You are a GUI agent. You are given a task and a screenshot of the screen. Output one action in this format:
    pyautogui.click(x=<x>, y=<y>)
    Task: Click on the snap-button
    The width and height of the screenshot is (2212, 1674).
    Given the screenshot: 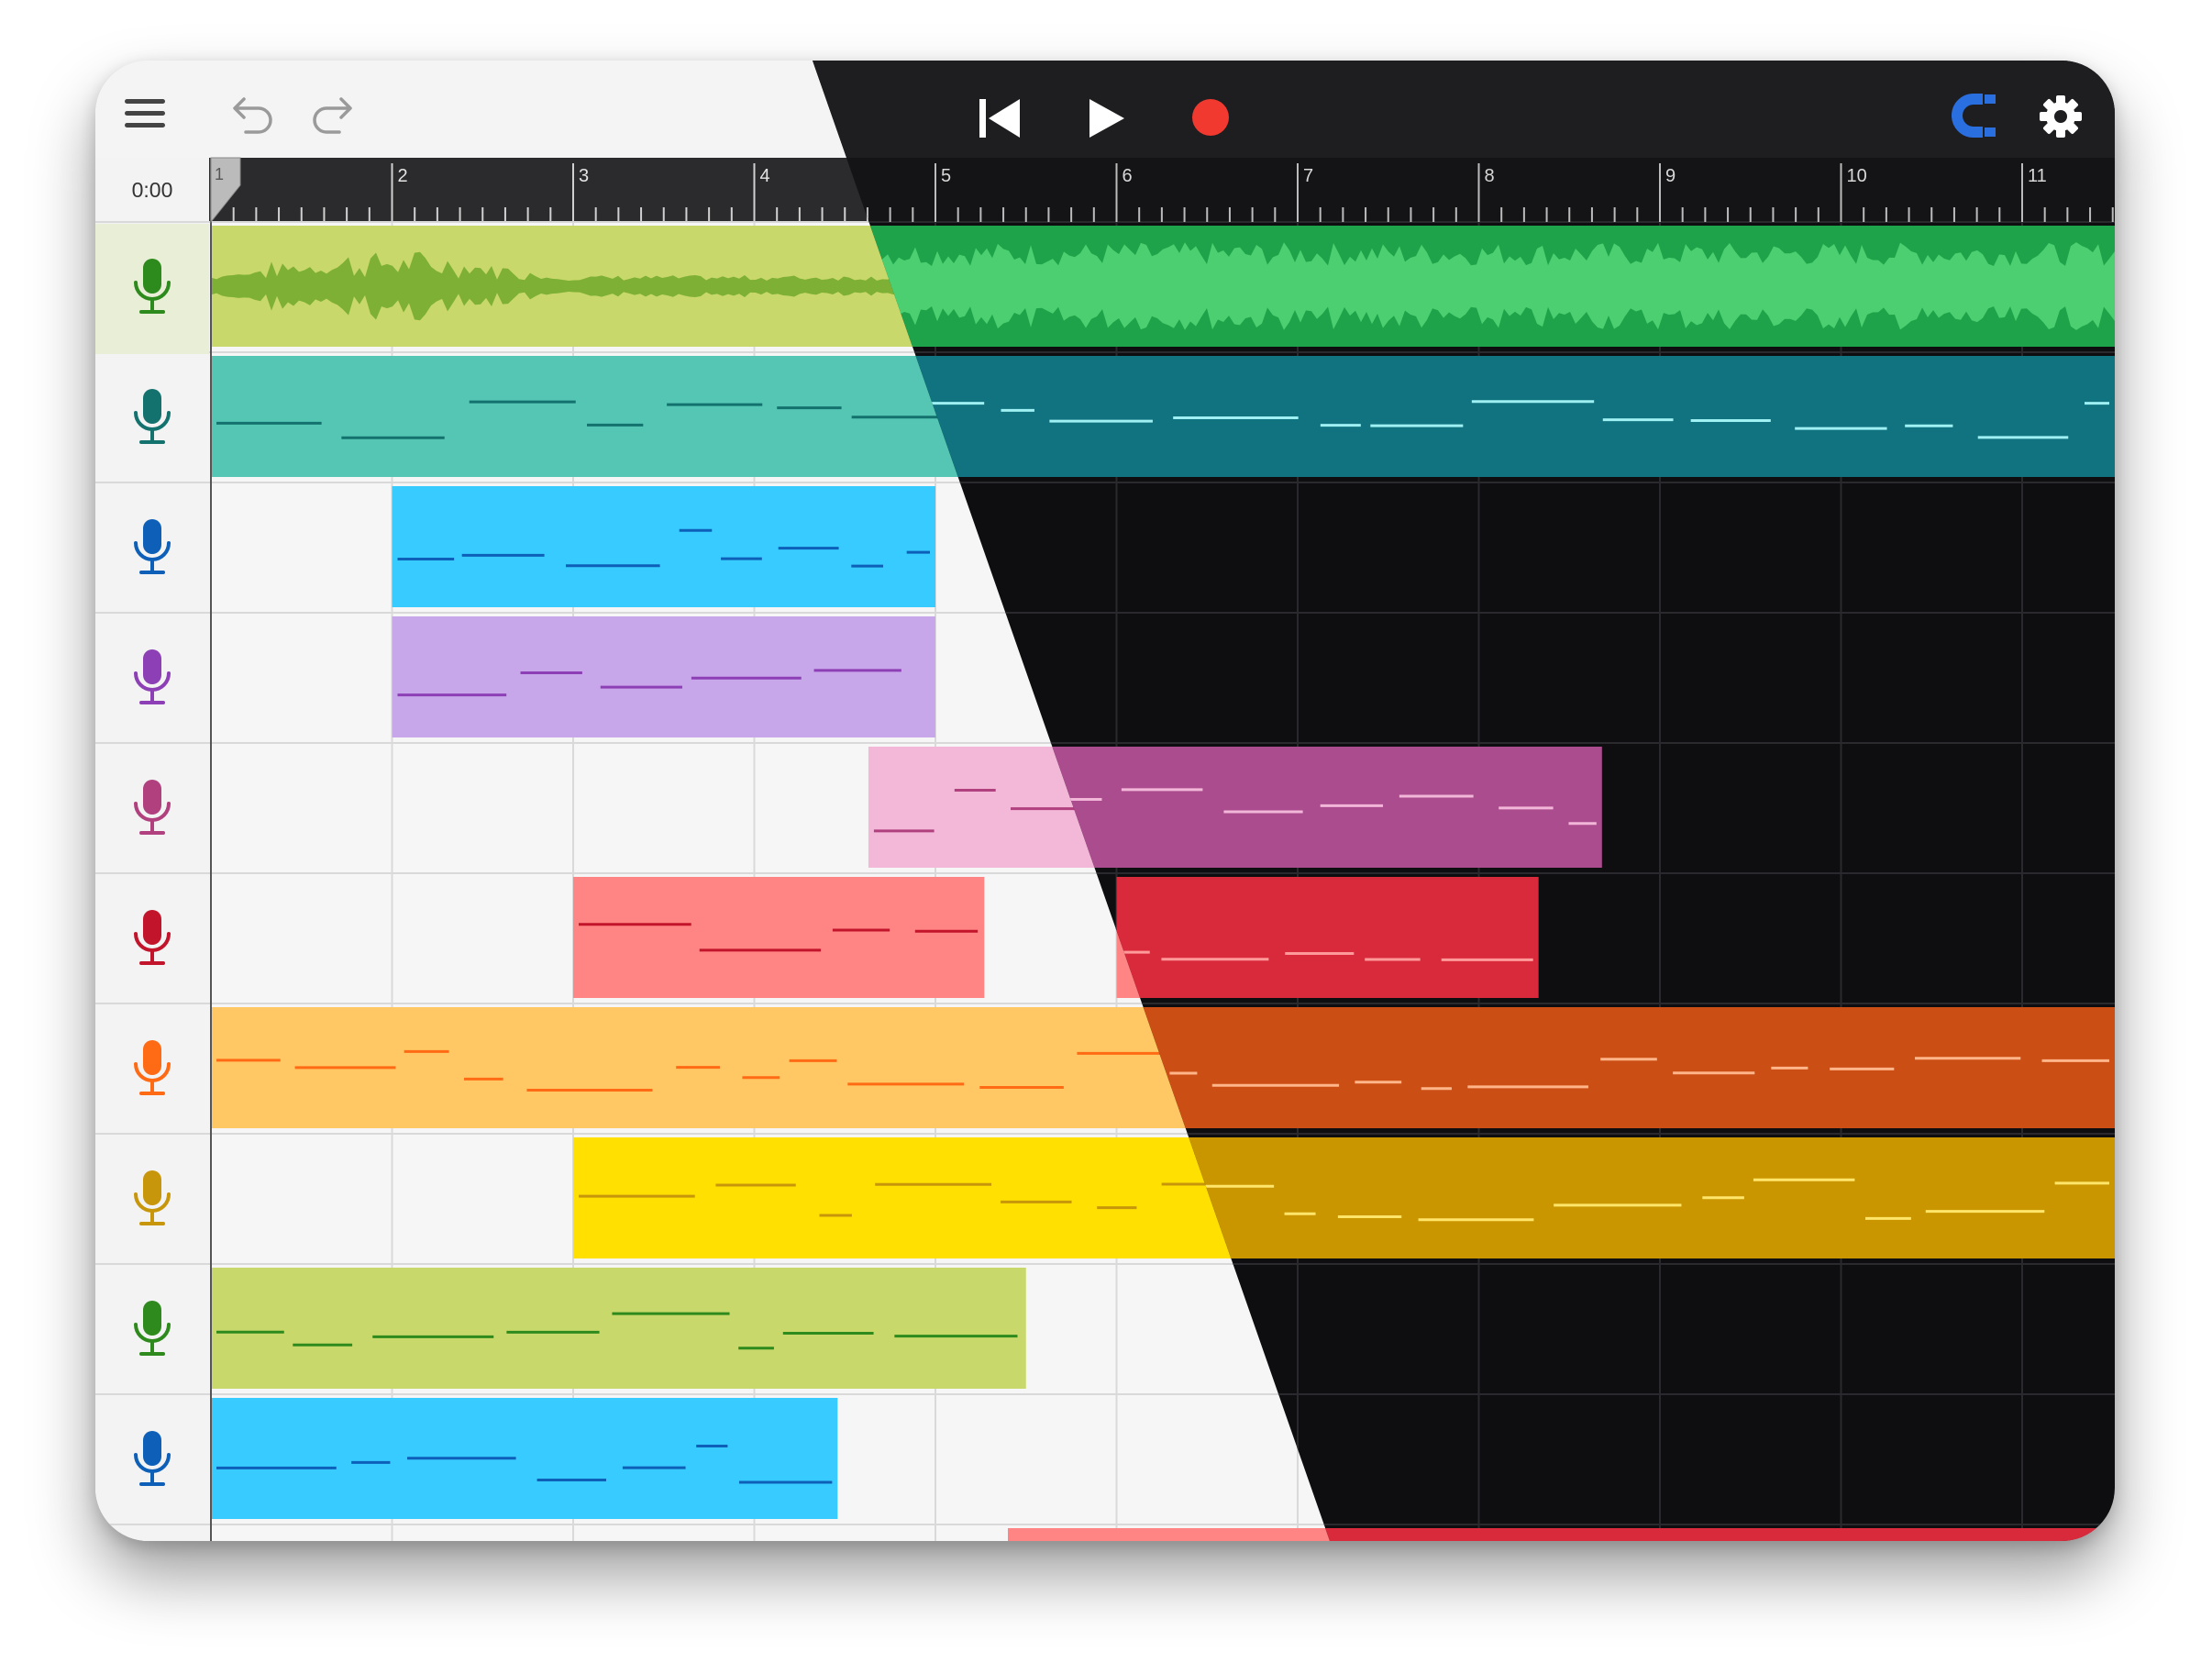 What is the action you would take?
    pyautogui.click(x=1974, y=118)
    